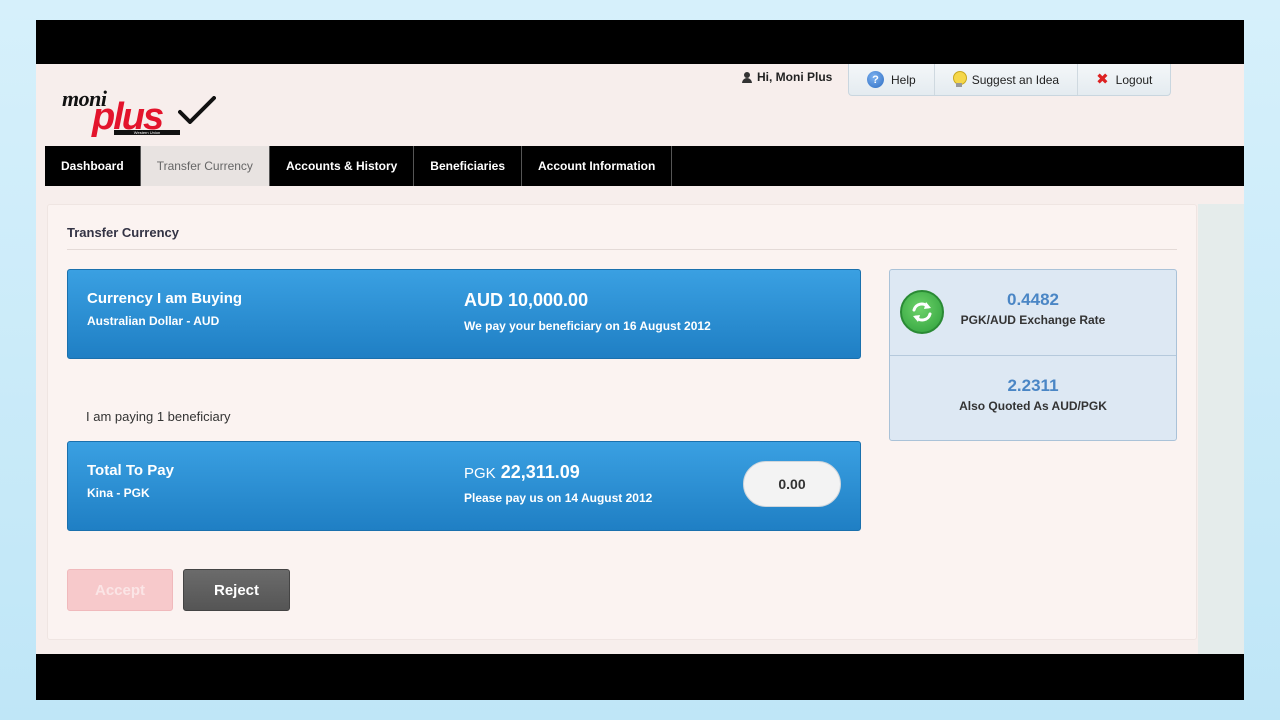  What do you see at coordinates (526, 300) in the screenshot?
I see `buying-amount: AUD 10,000.00` at bounding box center [526, 300].